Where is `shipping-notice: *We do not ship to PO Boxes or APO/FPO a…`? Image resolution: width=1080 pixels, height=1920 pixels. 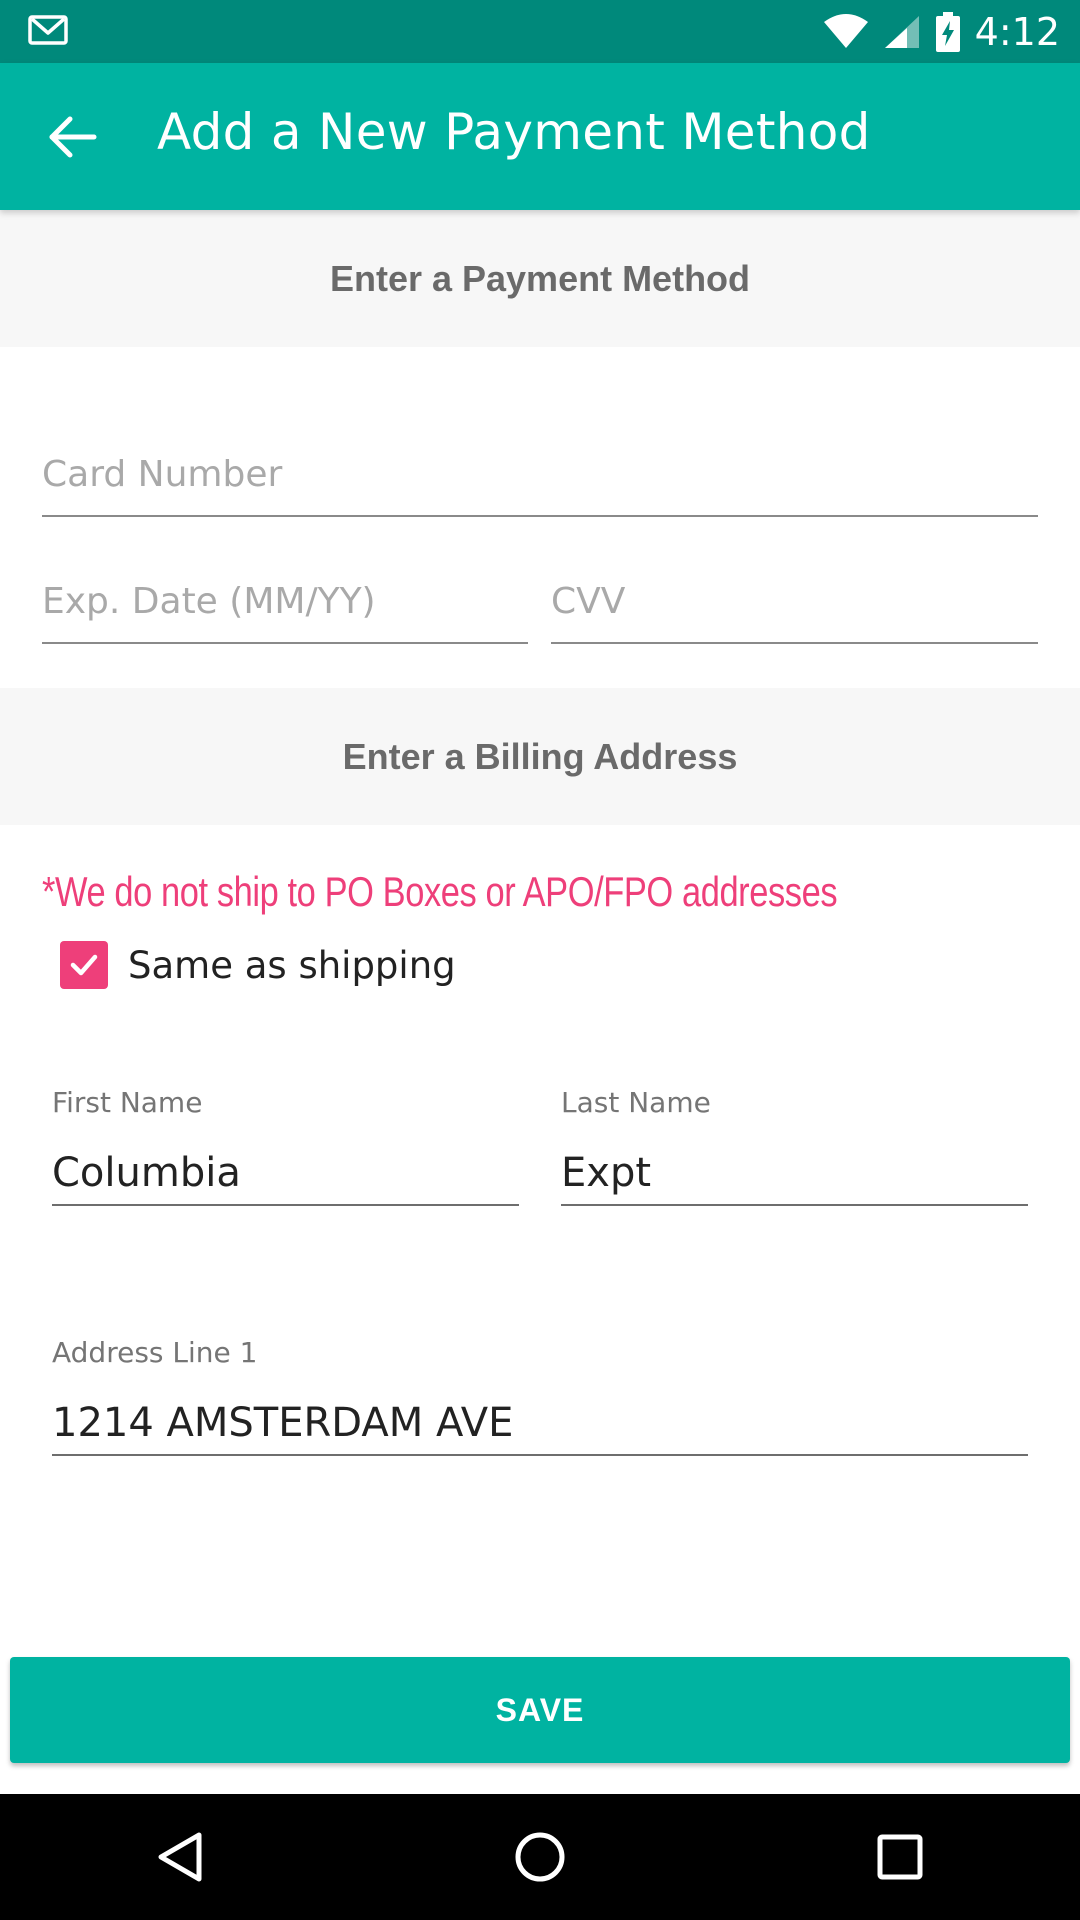 shipping-notice: *We do not ship to PO Boxes or APO/FPO a… is located at coordinates (440, 891).